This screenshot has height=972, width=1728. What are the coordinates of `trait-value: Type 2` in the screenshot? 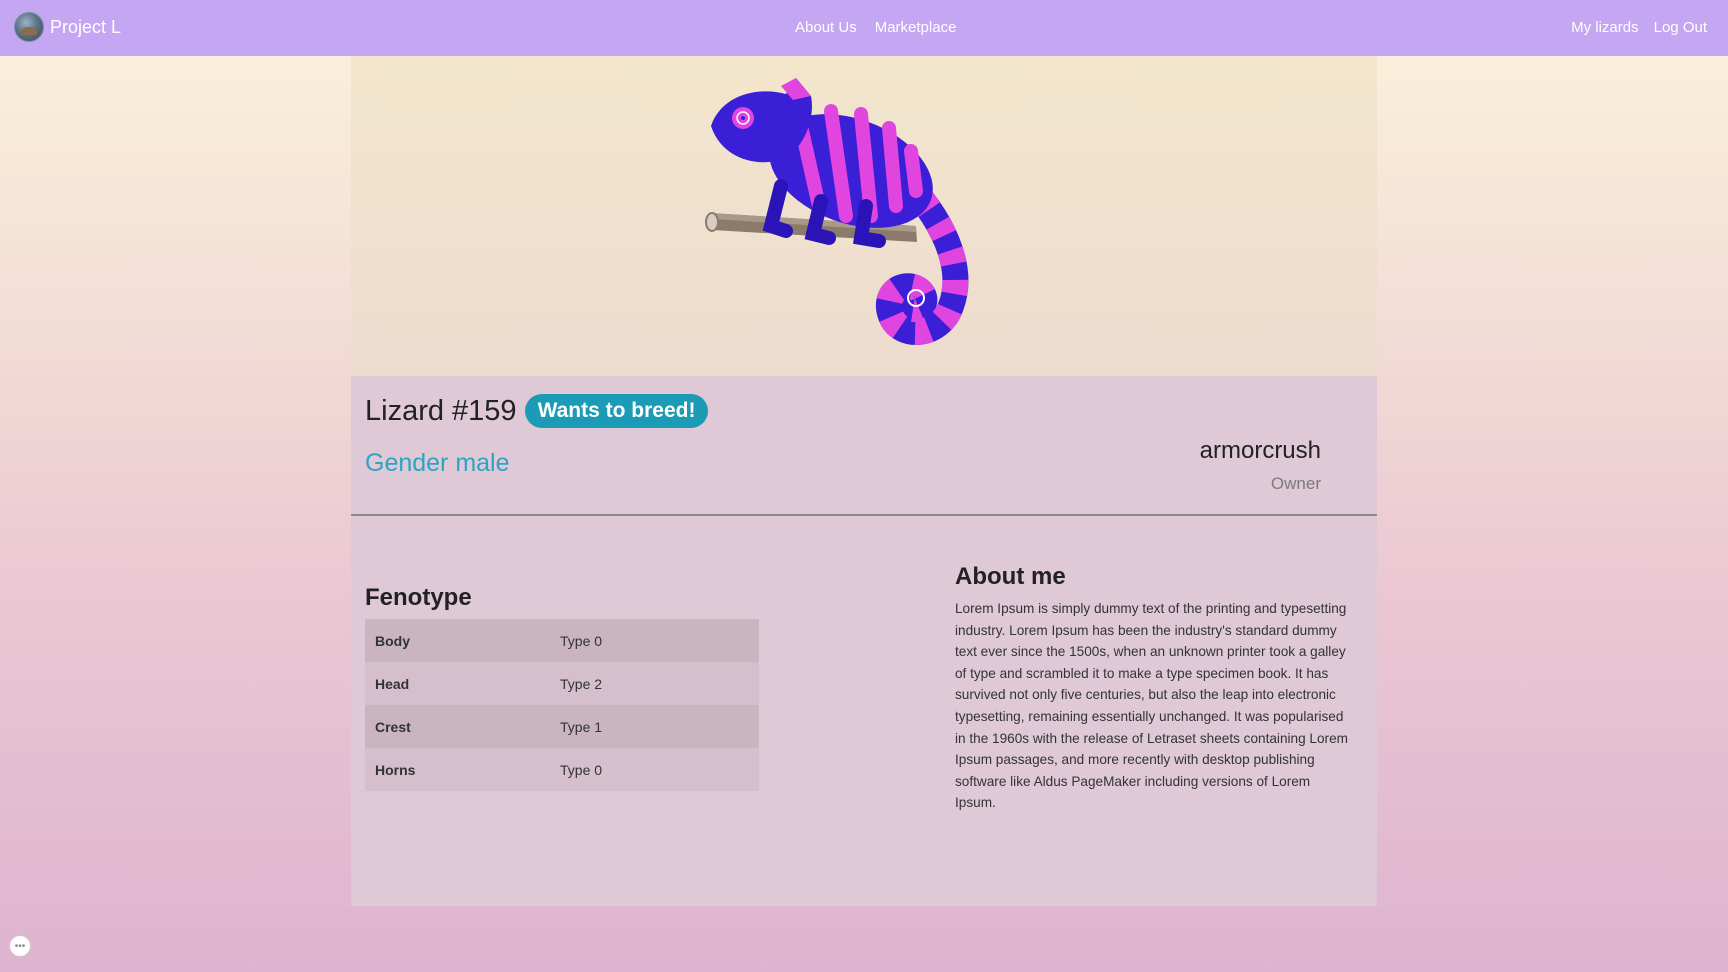 It's located at (581, 683).